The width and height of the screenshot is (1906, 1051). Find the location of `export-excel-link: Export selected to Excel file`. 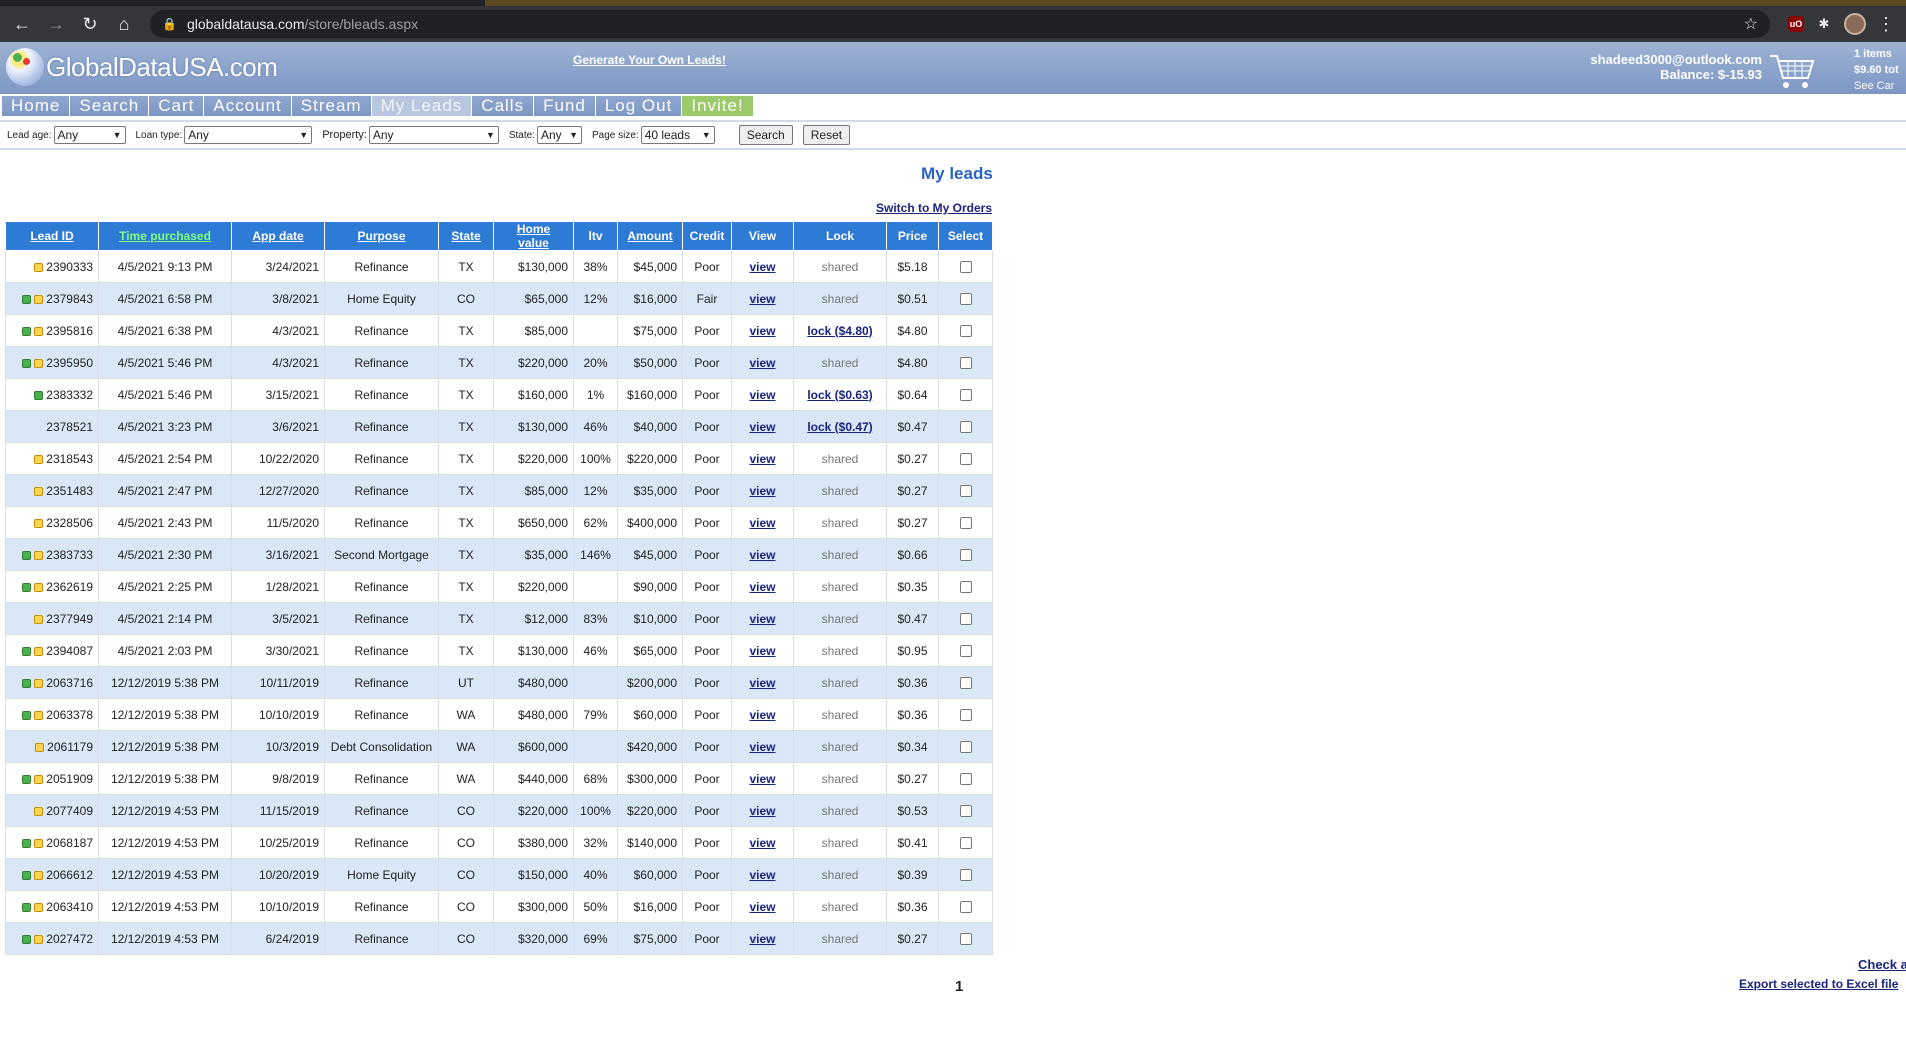

export-excel-link: Export selected to Excel file is located at coordinates (1818, 984).